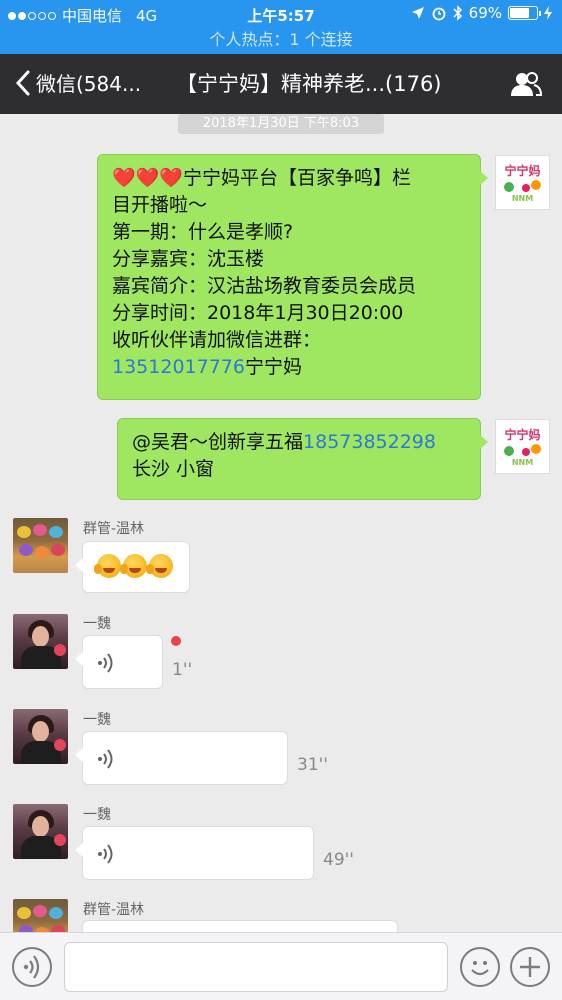  I want to click on message-line: 长沙 小窗, so click(173, 469).